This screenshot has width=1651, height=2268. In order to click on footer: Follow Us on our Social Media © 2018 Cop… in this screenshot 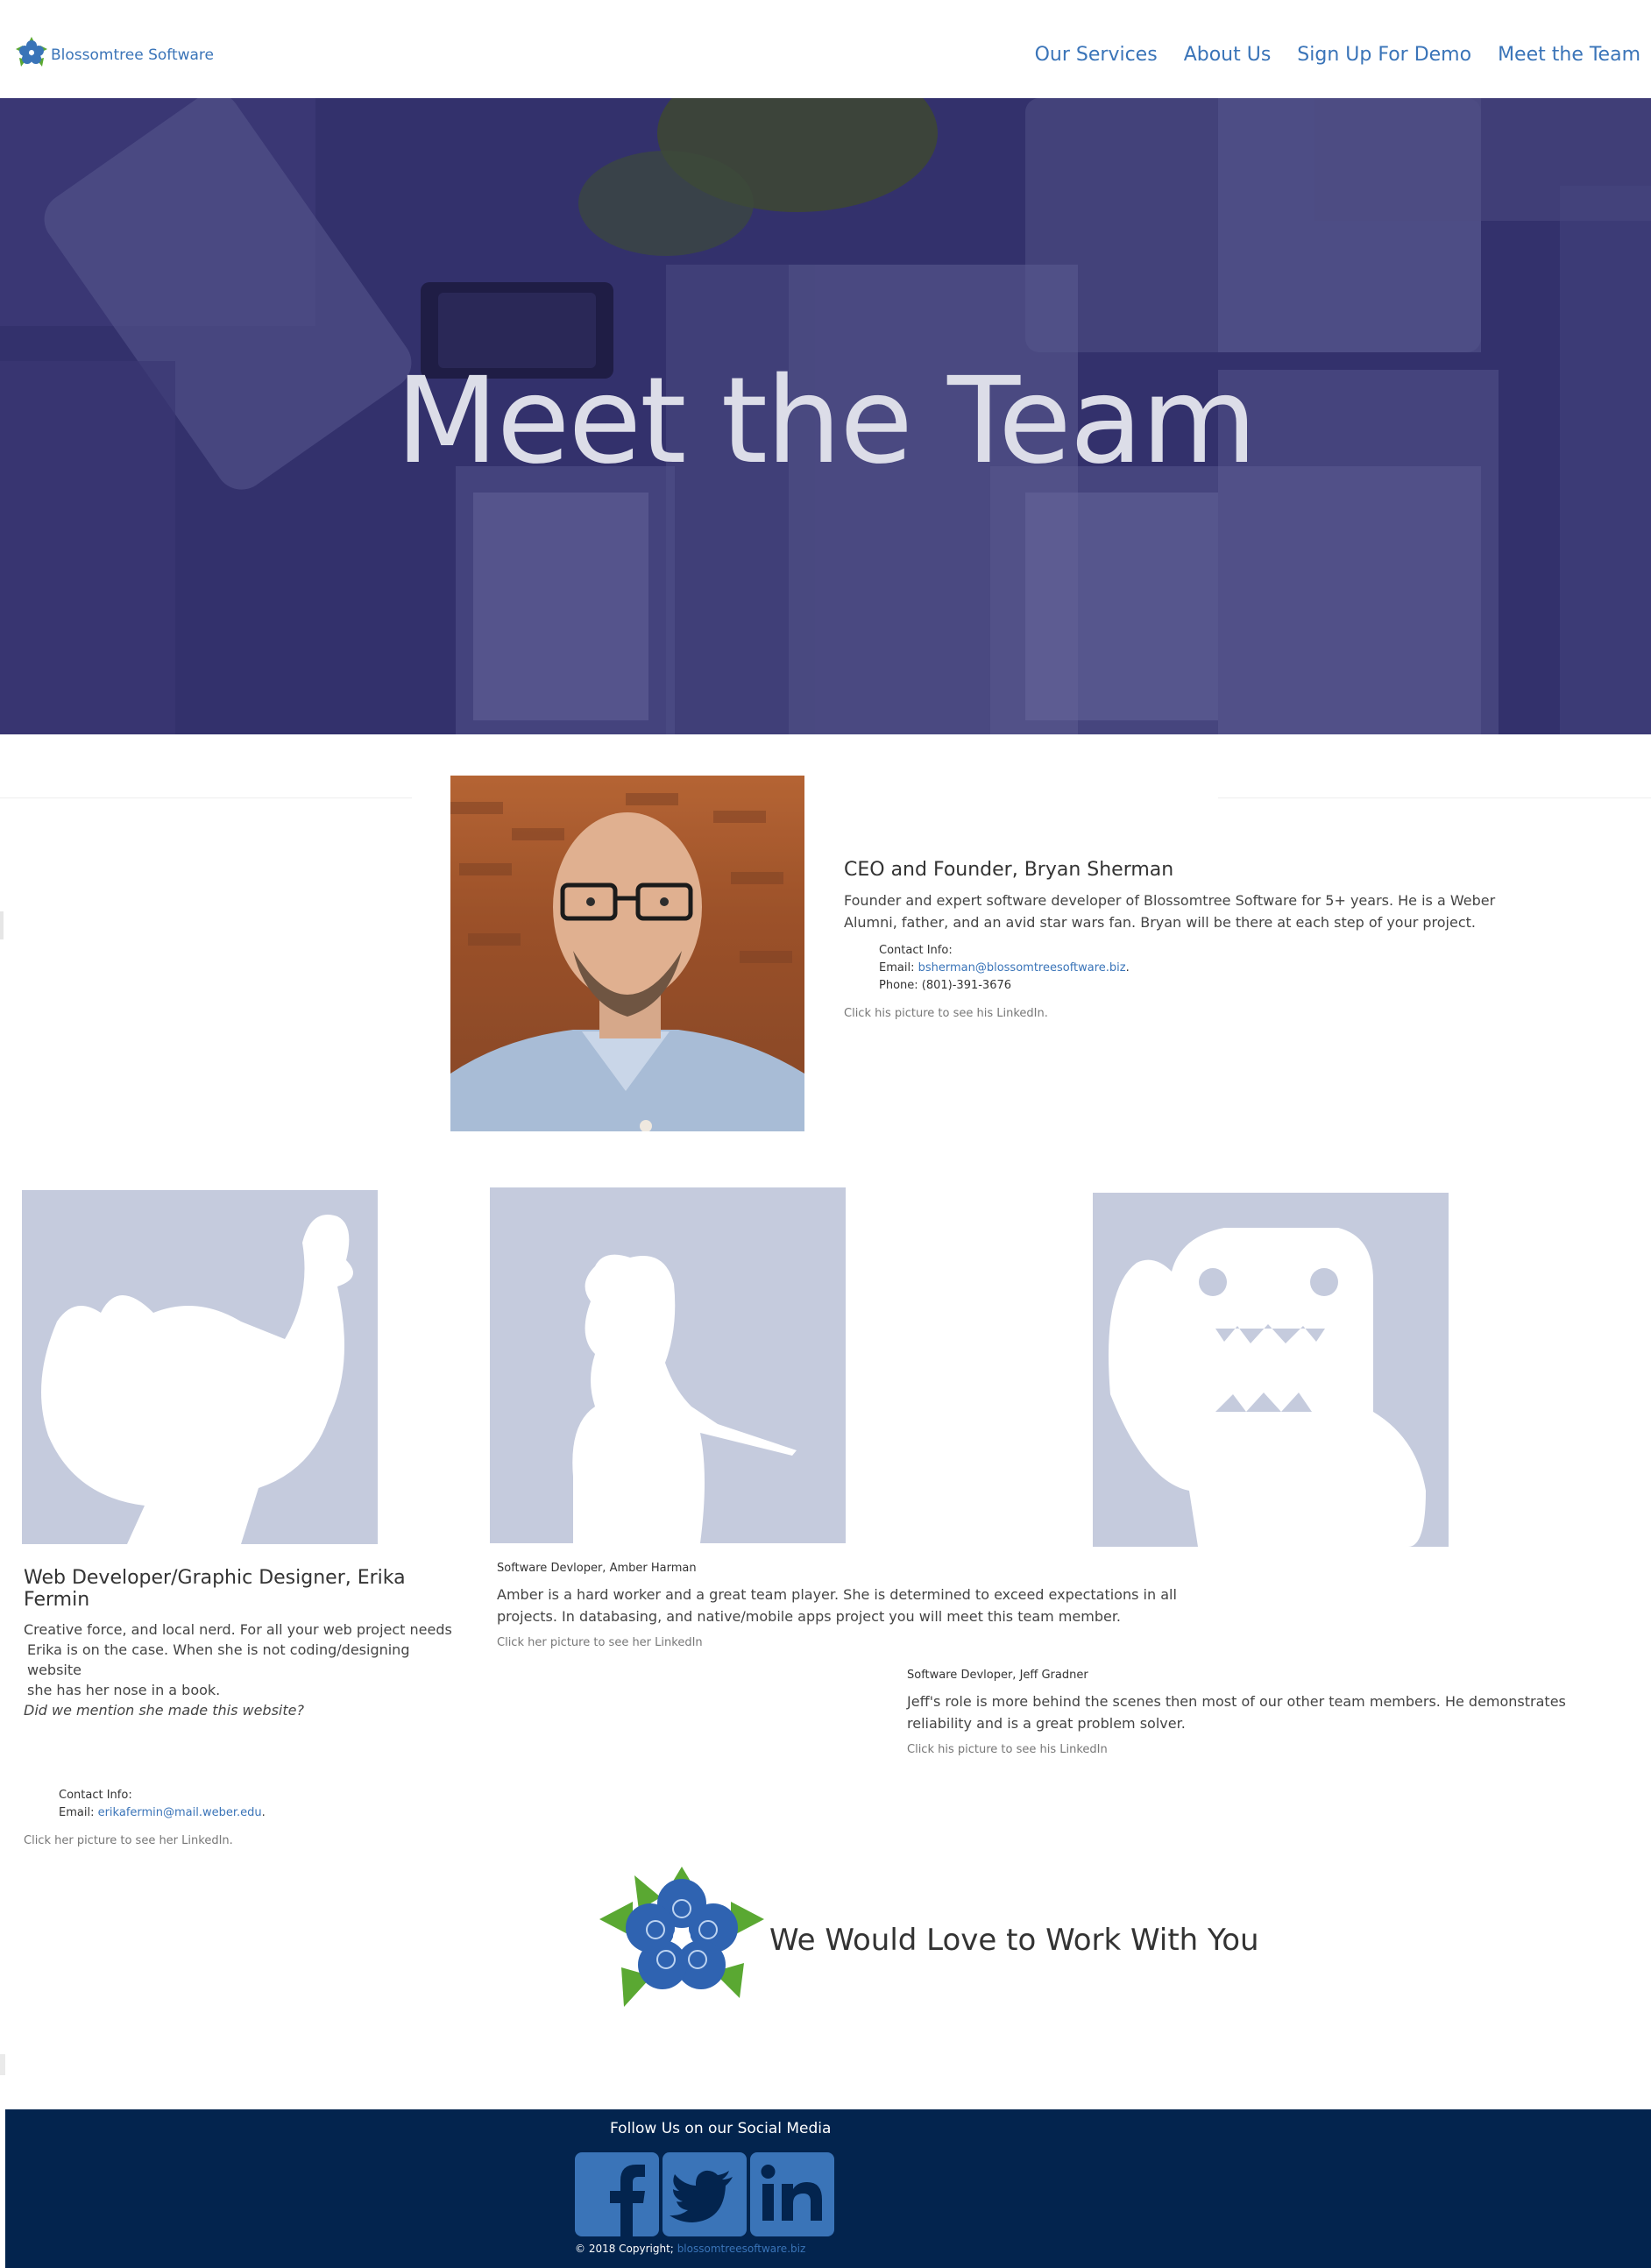, I will do `click(828, 2188)`.